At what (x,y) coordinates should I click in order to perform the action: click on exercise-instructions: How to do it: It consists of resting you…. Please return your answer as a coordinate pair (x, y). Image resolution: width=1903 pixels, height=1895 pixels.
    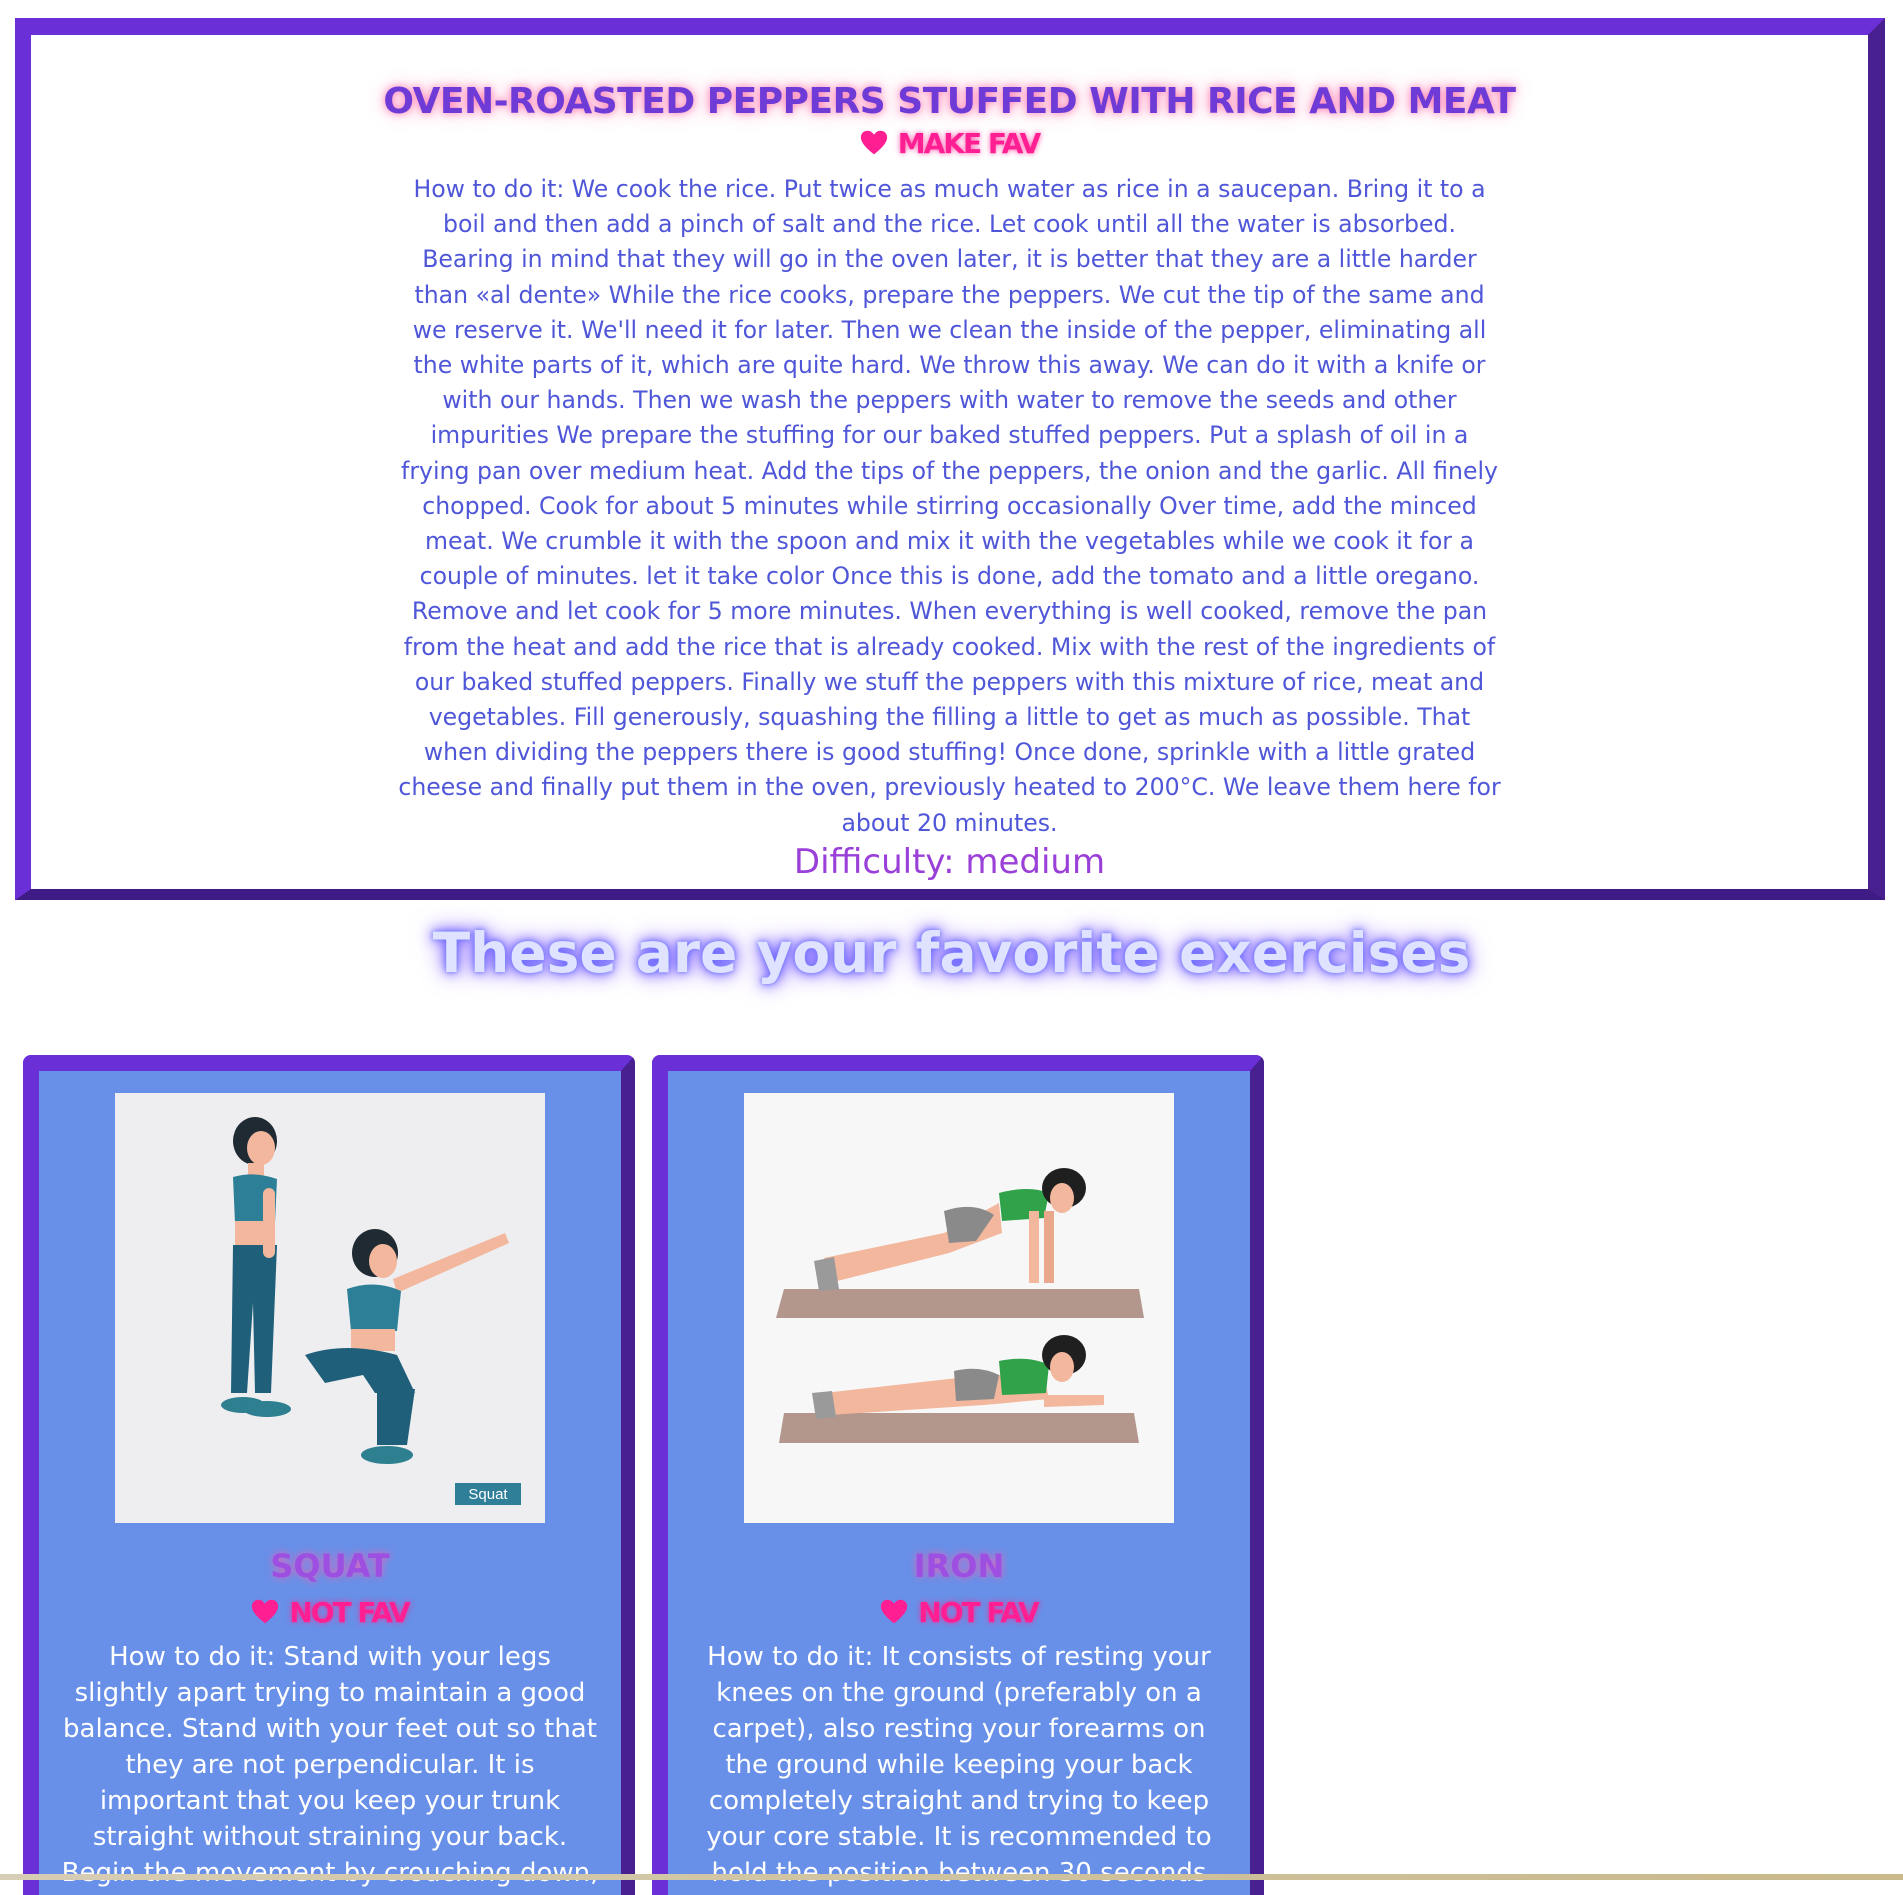
    Looking at the image, I should click on (959, 1768).